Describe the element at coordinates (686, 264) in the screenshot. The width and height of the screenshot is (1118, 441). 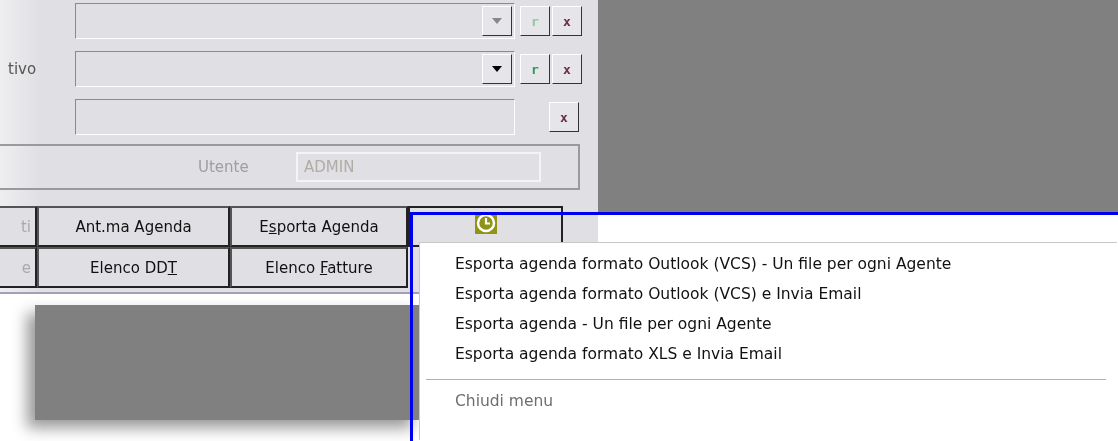
I see `menu-item: Esporta agenda formato Outlook (VCS) - Un file per ogni Agente` at that location.